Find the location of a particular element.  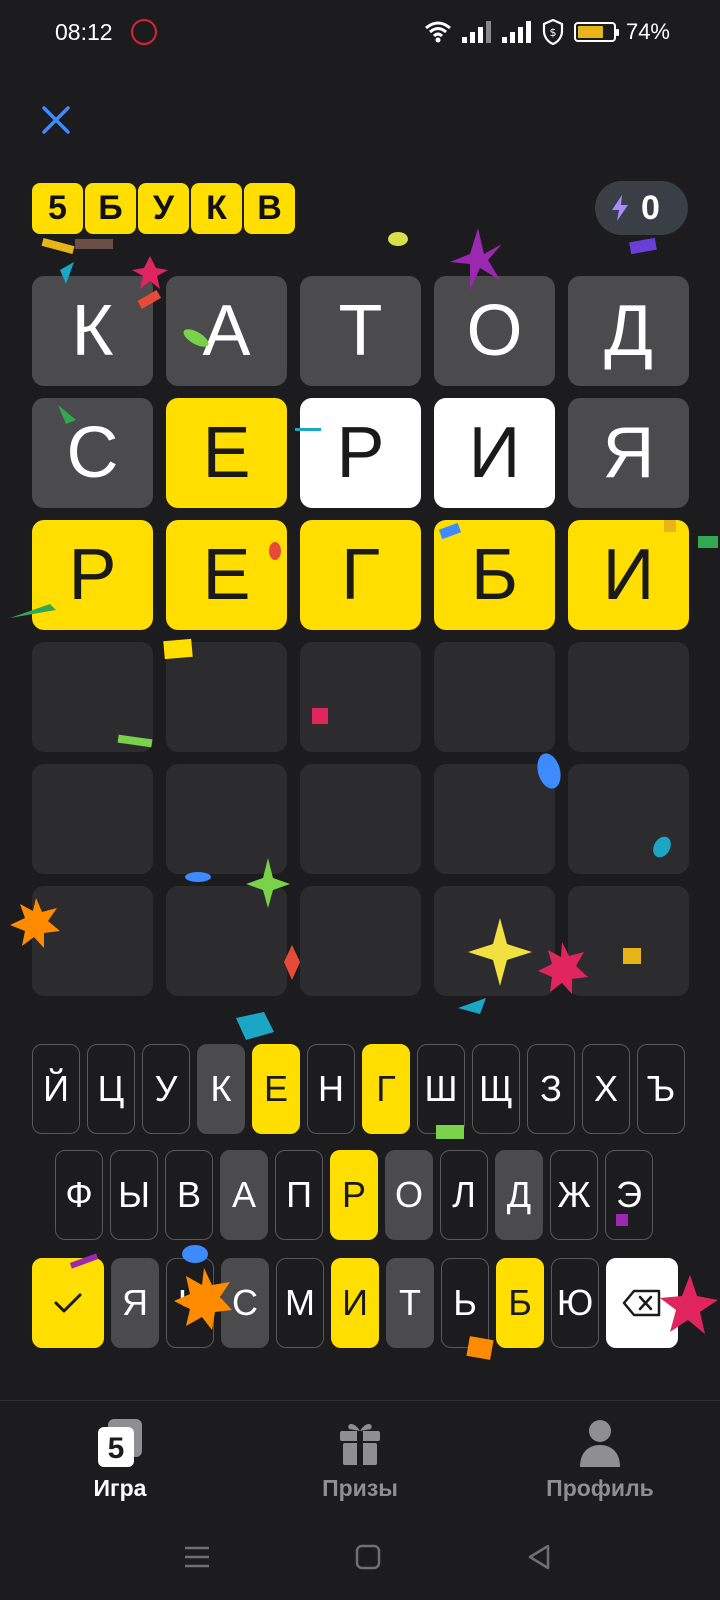

key-Ы: Ы is located at coordinates (134, 1195).